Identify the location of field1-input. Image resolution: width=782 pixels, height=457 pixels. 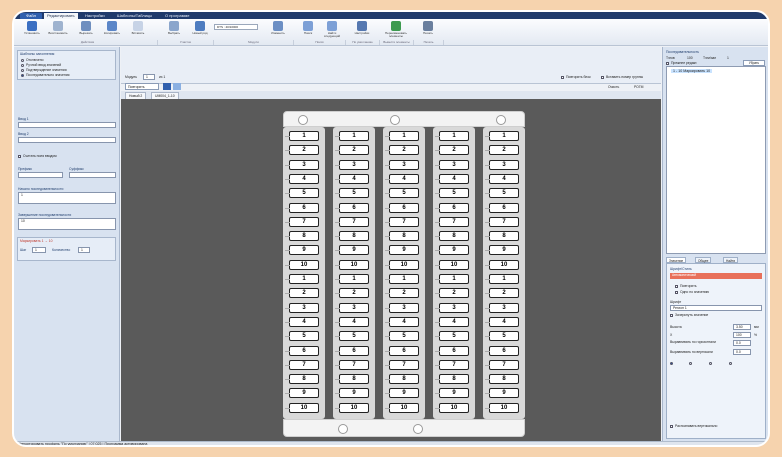
(67, 125).